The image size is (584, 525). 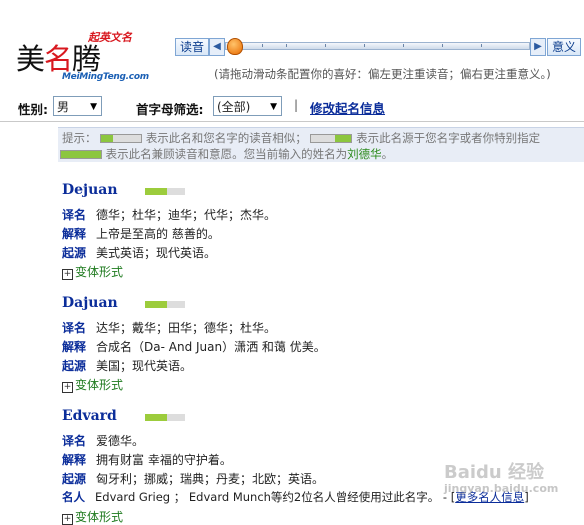 What do you see at coordinates (33, 109) in the screenshot?
I see `gender-label: 性别:` at bounding box center [33, 109].